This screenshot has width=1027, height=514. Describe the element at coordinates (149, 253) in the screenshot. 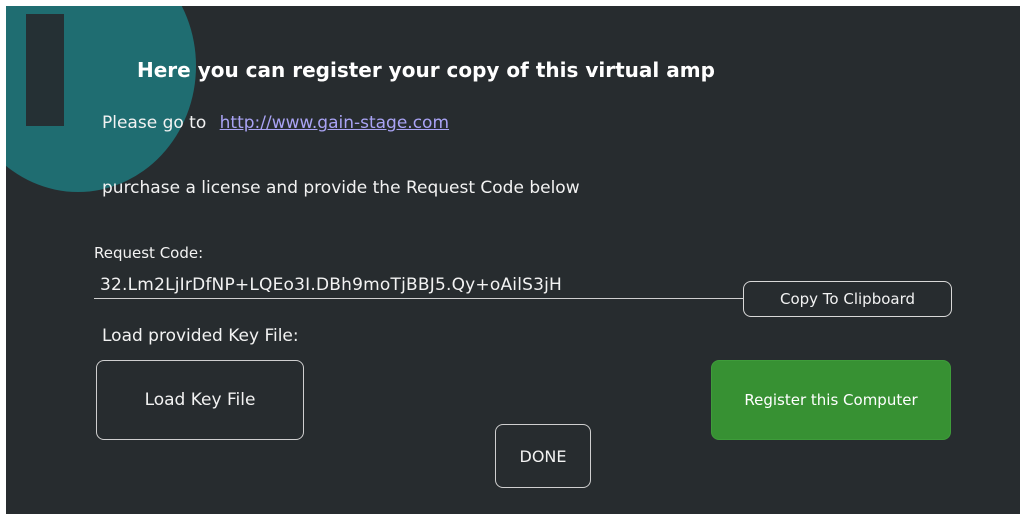

I see `request-code-label: Request Code:` at that location.